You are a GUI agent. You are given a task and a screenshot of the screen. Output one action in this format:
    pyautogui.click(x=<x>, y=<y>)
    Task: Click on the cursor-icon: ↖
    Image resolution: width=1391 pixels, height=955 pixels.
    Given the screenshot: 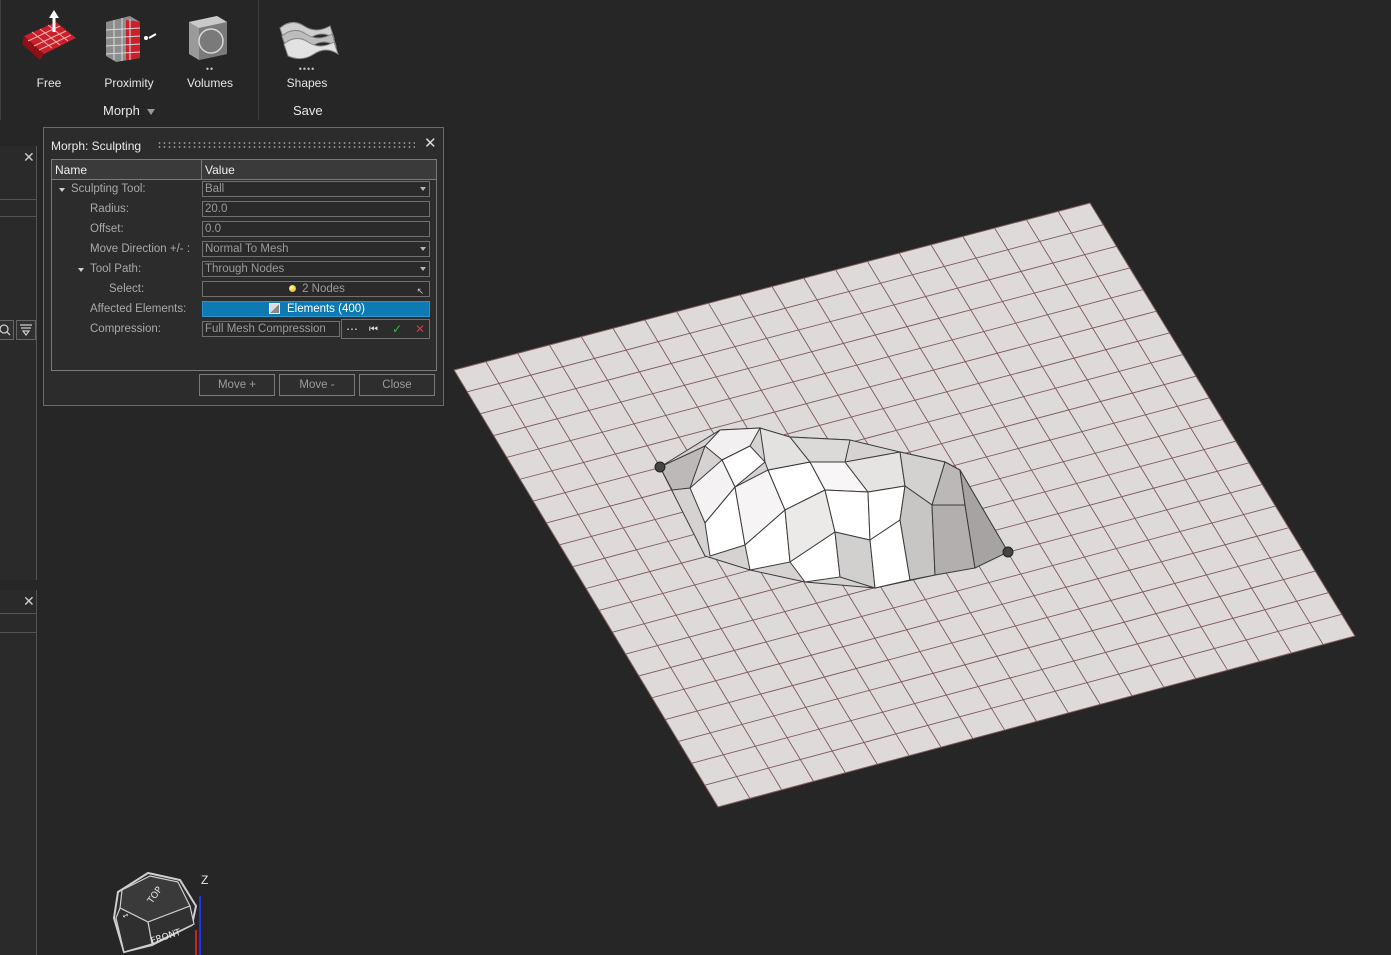 What is the action you would take?
    pyautogui.click(x=420, y=291)
    